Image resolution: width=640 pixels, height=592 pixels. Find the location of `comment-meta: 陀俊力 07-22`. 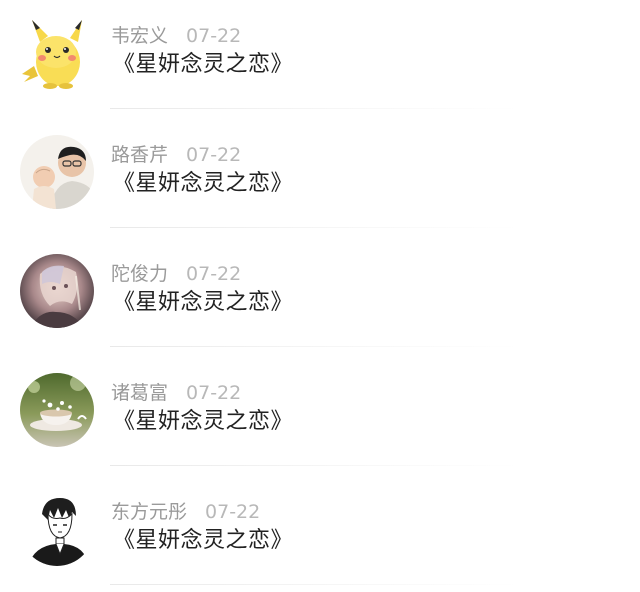

comment-meta: 陀俊力 07-22 is located at coordinates (176, 274).